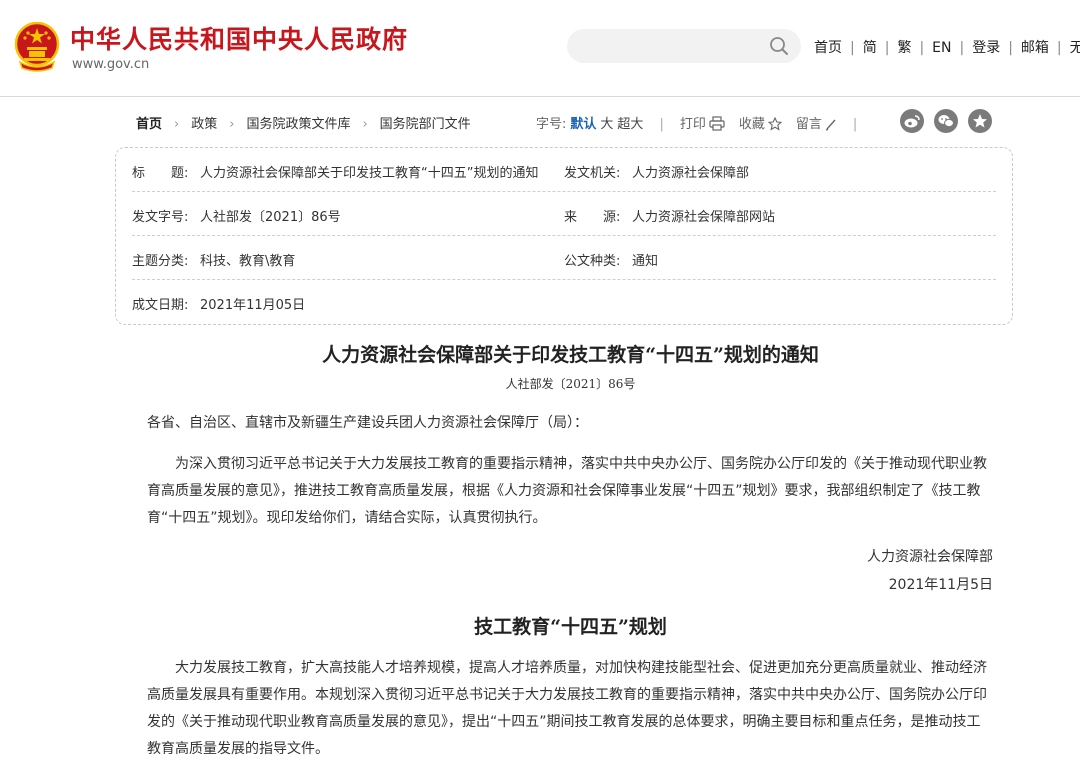 The height and width of the screenshot is (780, 1080). I want to click on share-buttons, so click(951, 123).